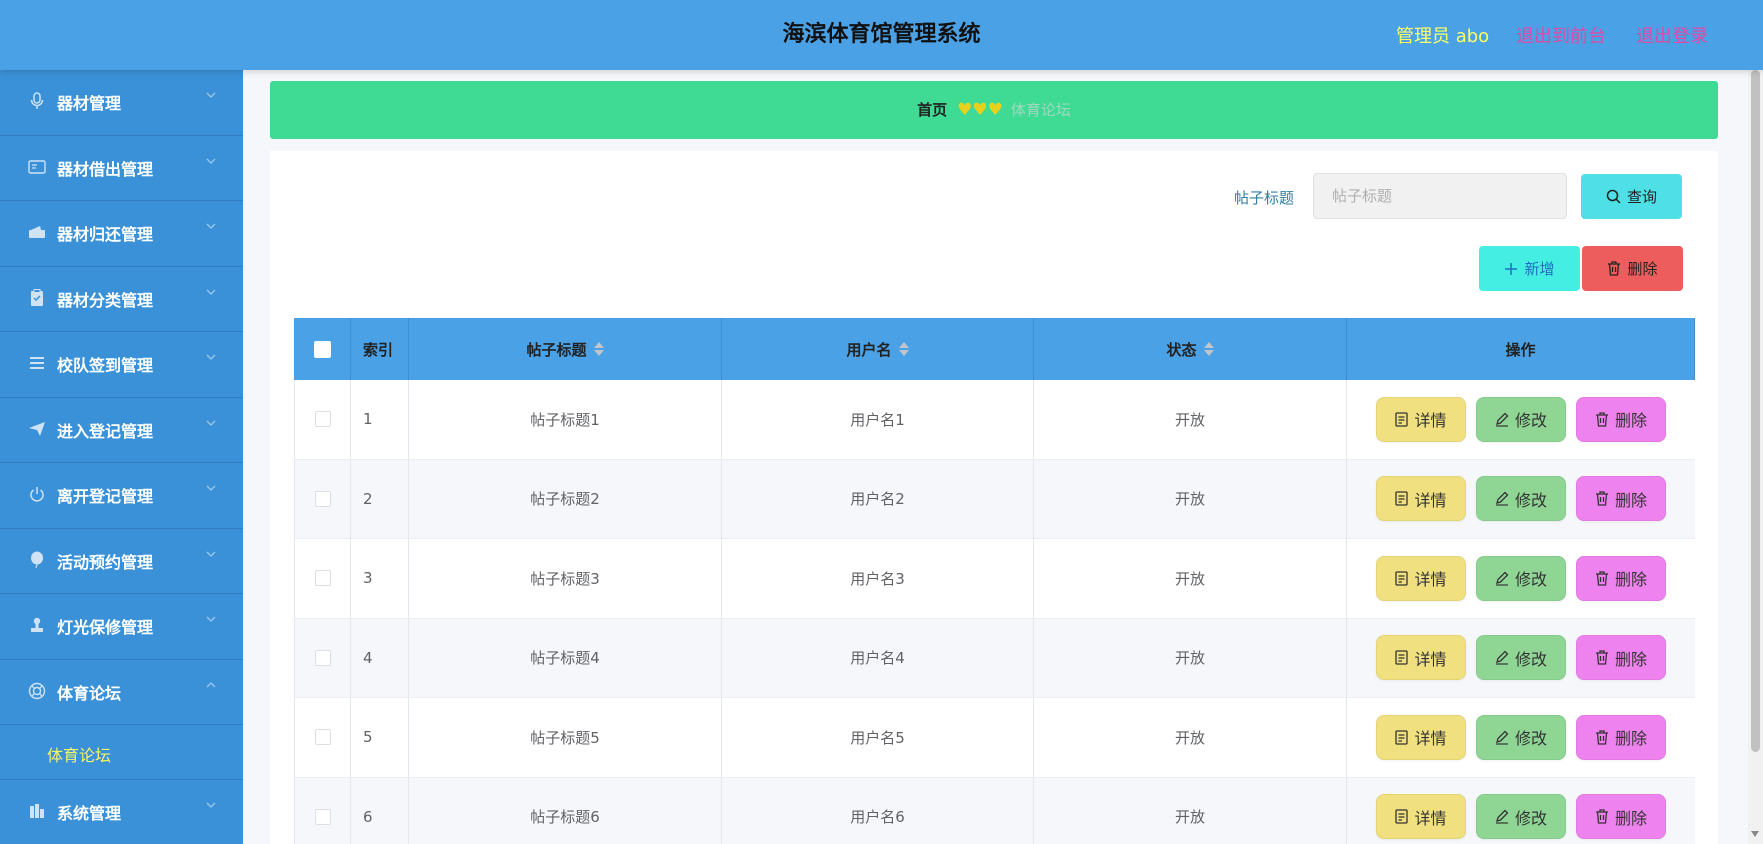 Image resolution: width=1763 pixels, height=844 pixels. Describe the element at coordinates (1529, 268) in the screenshot. I see `add-button: 新增` at that location.